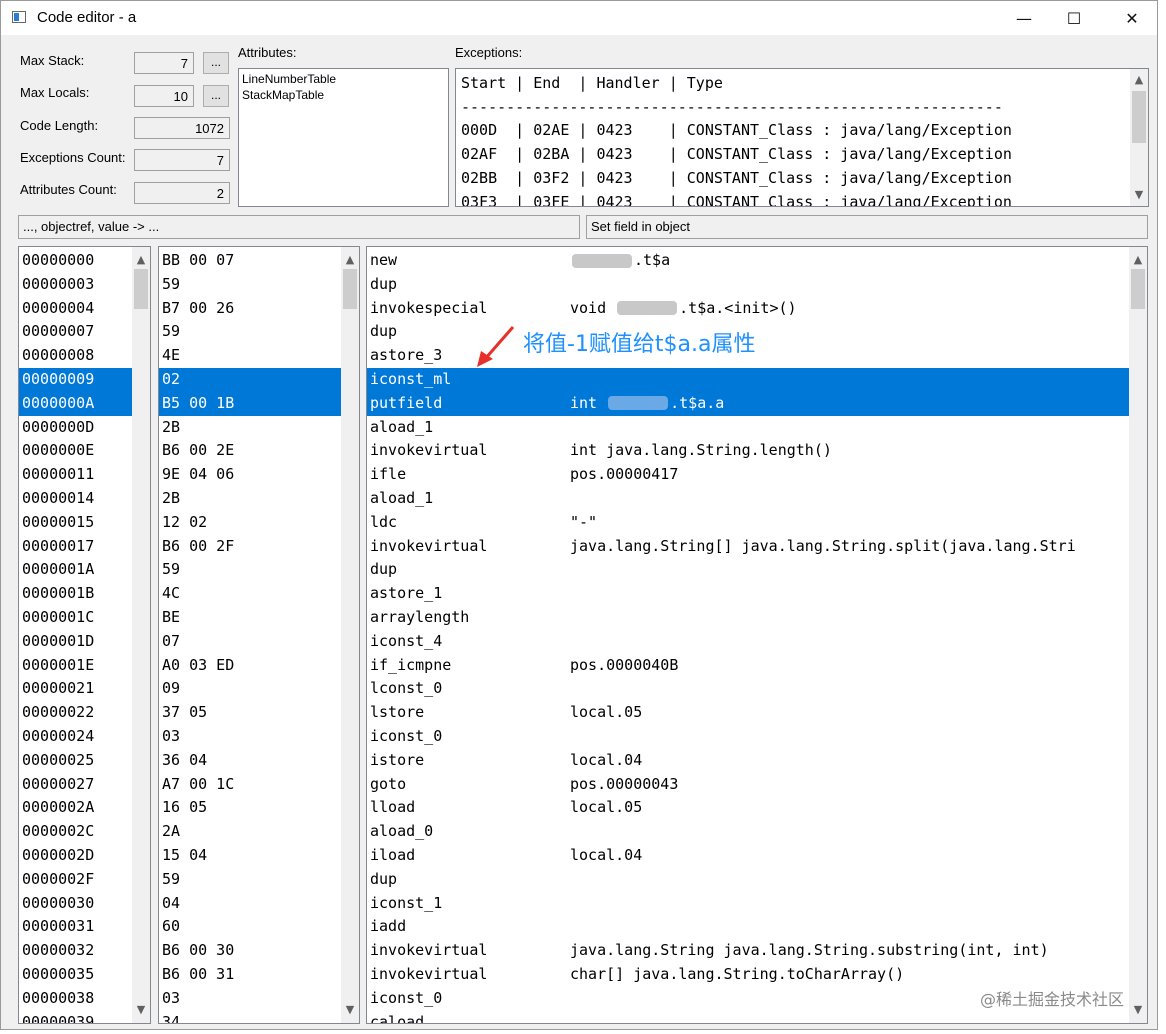  What do you see at coordinates (748, 689) in the screenshot?
I see `instruction-row: lconst_0` at bounding box center [748, 689].